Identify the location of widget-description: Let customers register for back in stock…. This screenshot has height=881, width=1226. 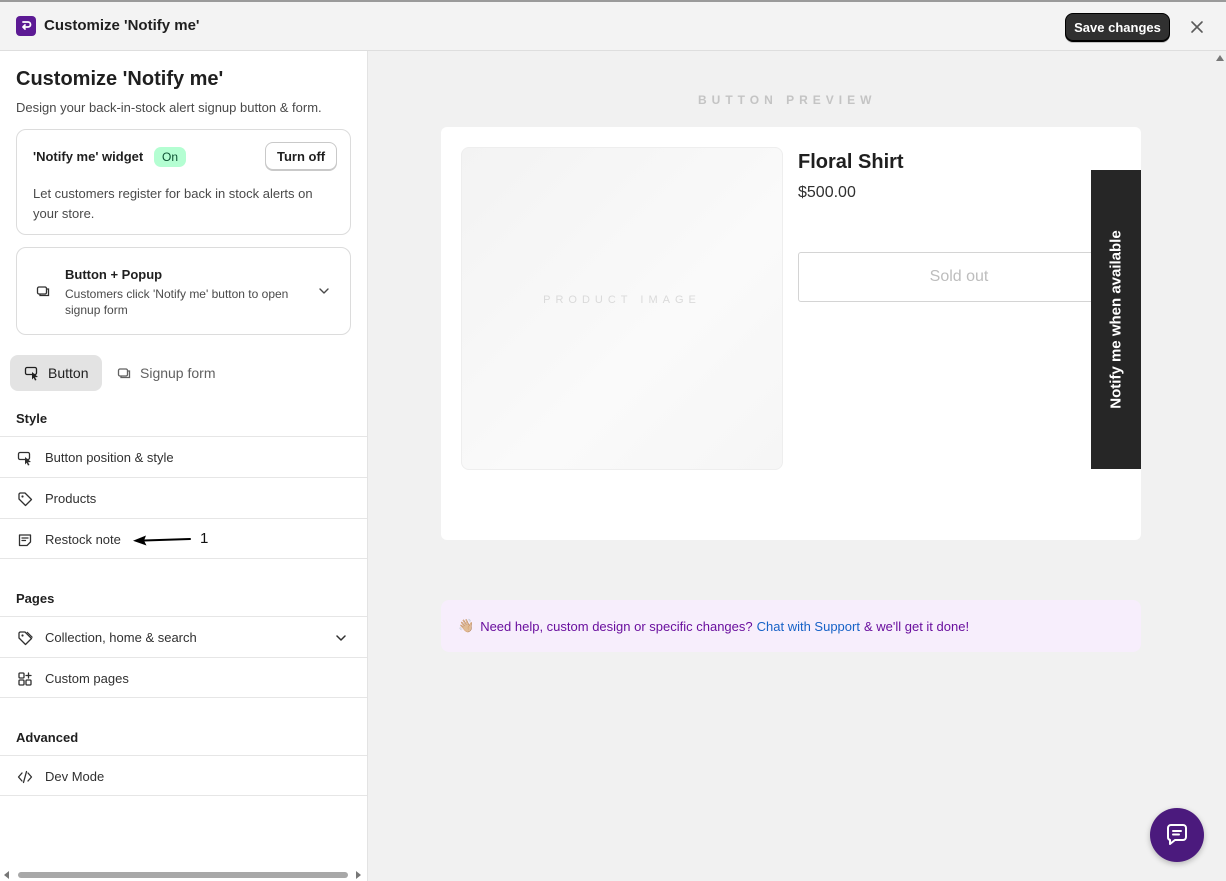
(173, 203).